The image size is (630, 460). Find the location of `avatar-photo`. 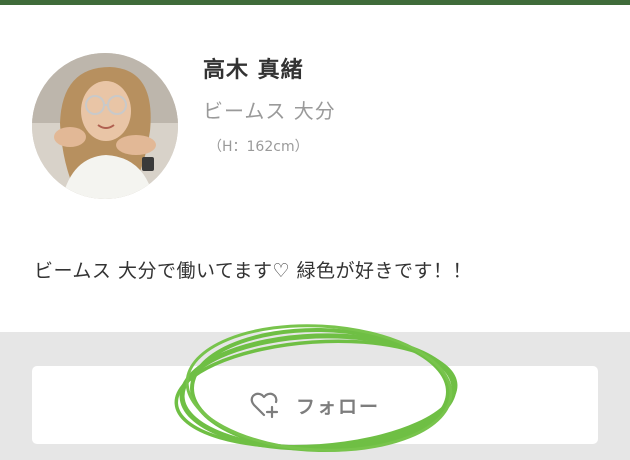

avatar-photo is located at coordinates (105, 126).